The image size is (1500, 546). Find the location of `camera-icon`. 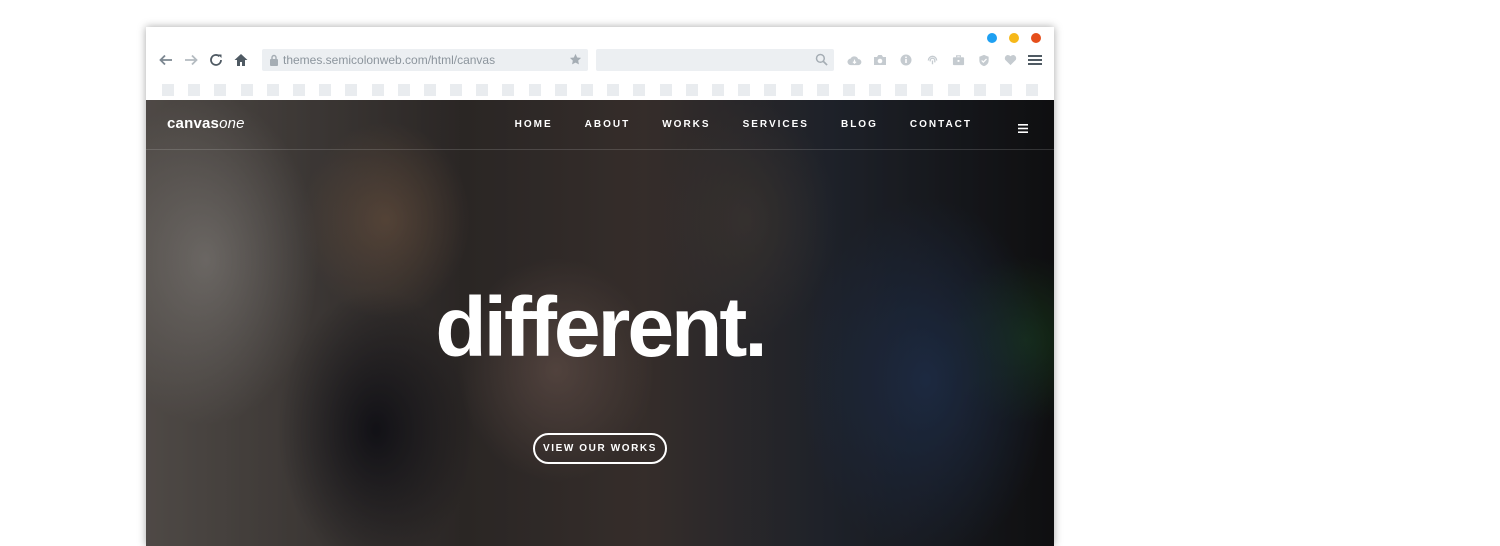

camera-icon is located at coordinates (880, 60).